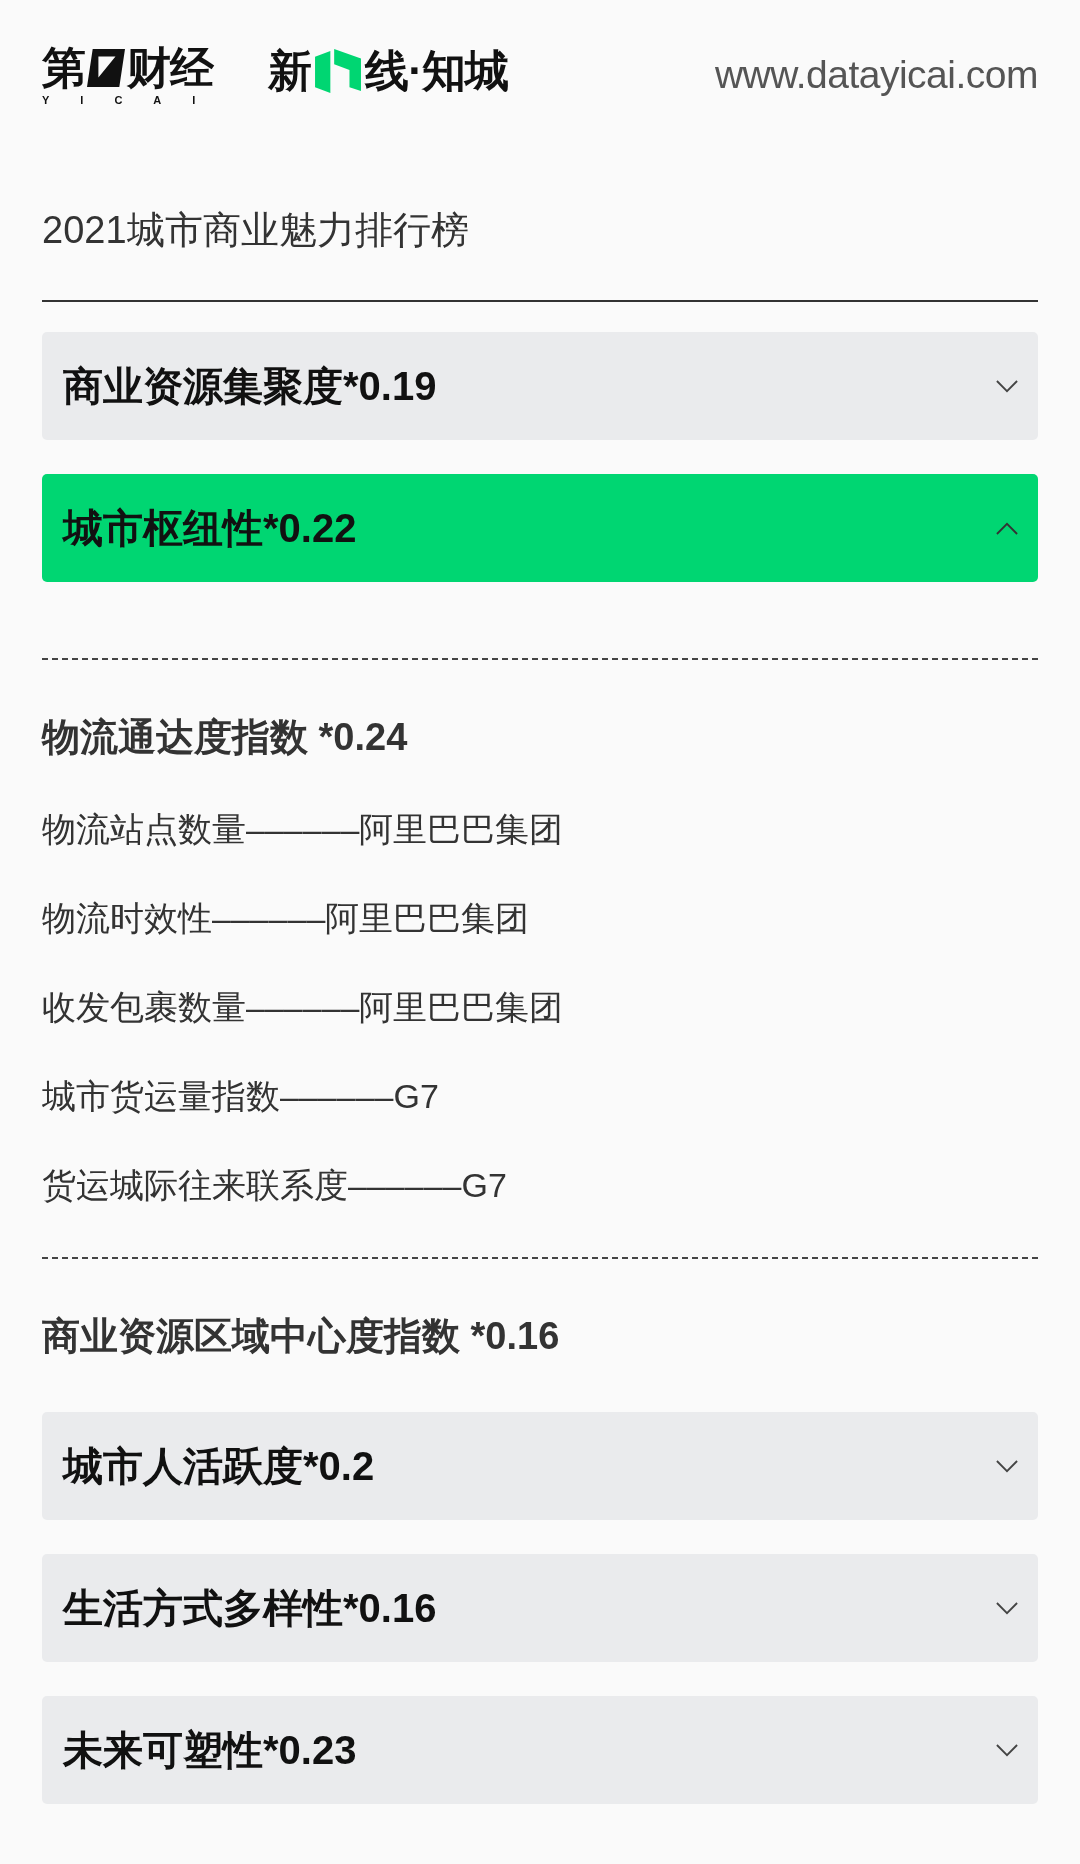 This screenshot has width=1080, height=1864. What do you see at coordinates (286, 918) in the screenshot?
I see `indicator-text: 物流时效性––––––阿里巴巴集团` at bounding box center [286, 918].